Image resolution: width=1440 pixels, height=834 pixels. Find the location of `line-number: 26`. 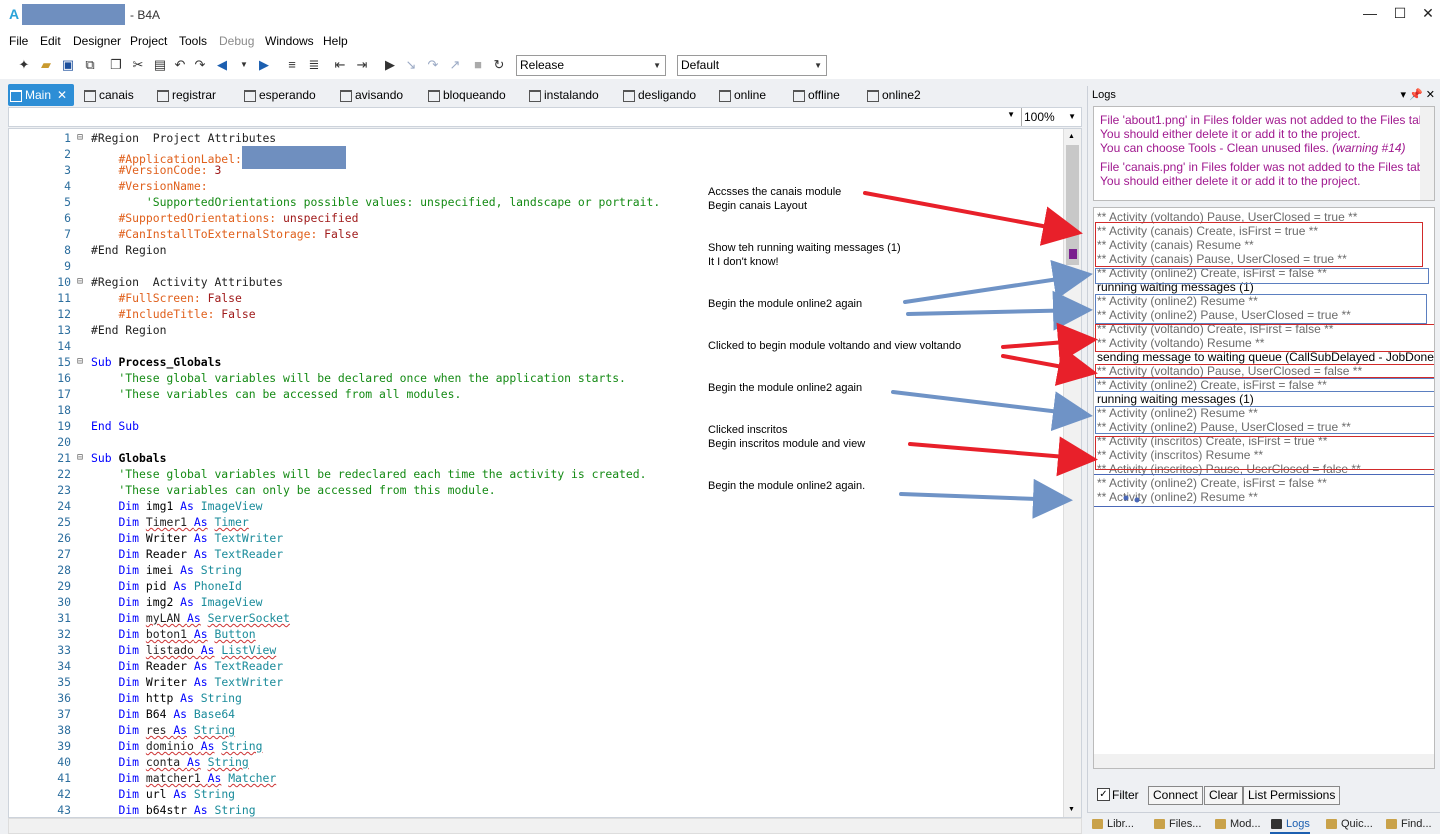

line-number: 26 is located at coordinates (64, 538).